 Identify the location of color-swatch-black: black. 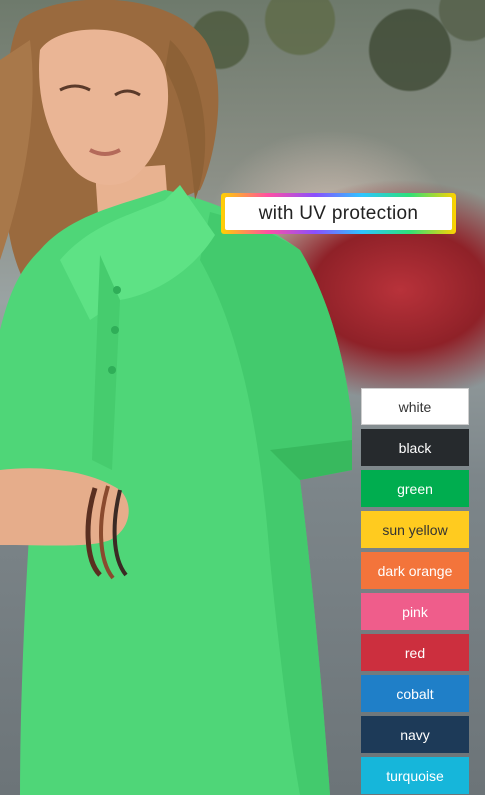
(415, 447).